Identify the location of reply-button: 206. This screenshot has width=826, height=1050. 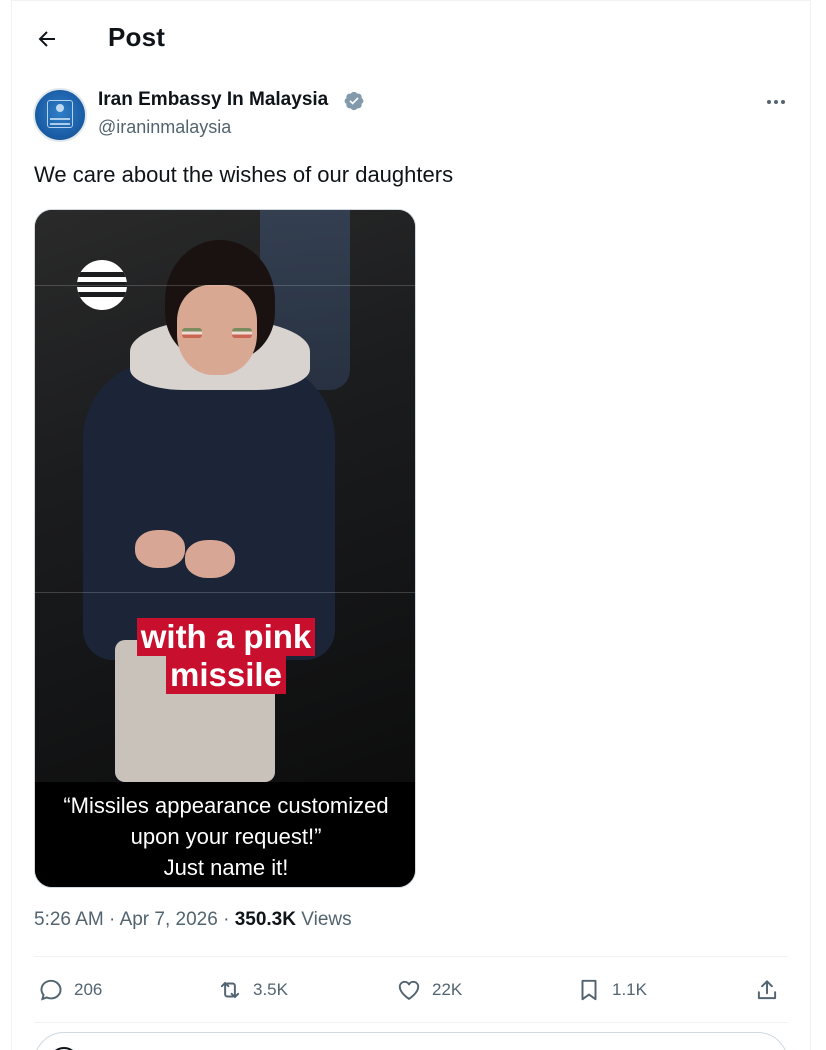
(70, 990).